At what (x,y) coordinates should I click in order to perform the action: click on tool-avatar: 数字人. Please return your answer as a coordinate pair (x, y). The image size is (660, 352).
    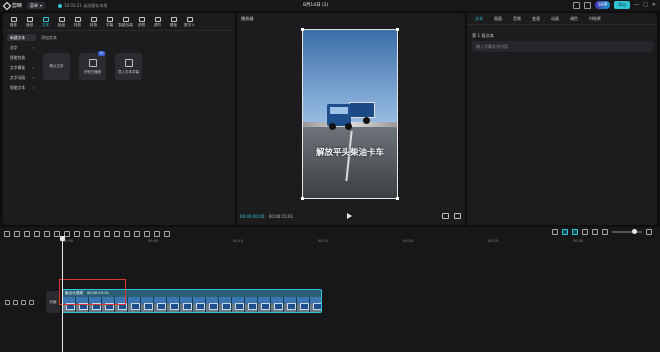
    Looking at the image, I should click on (189, 22).